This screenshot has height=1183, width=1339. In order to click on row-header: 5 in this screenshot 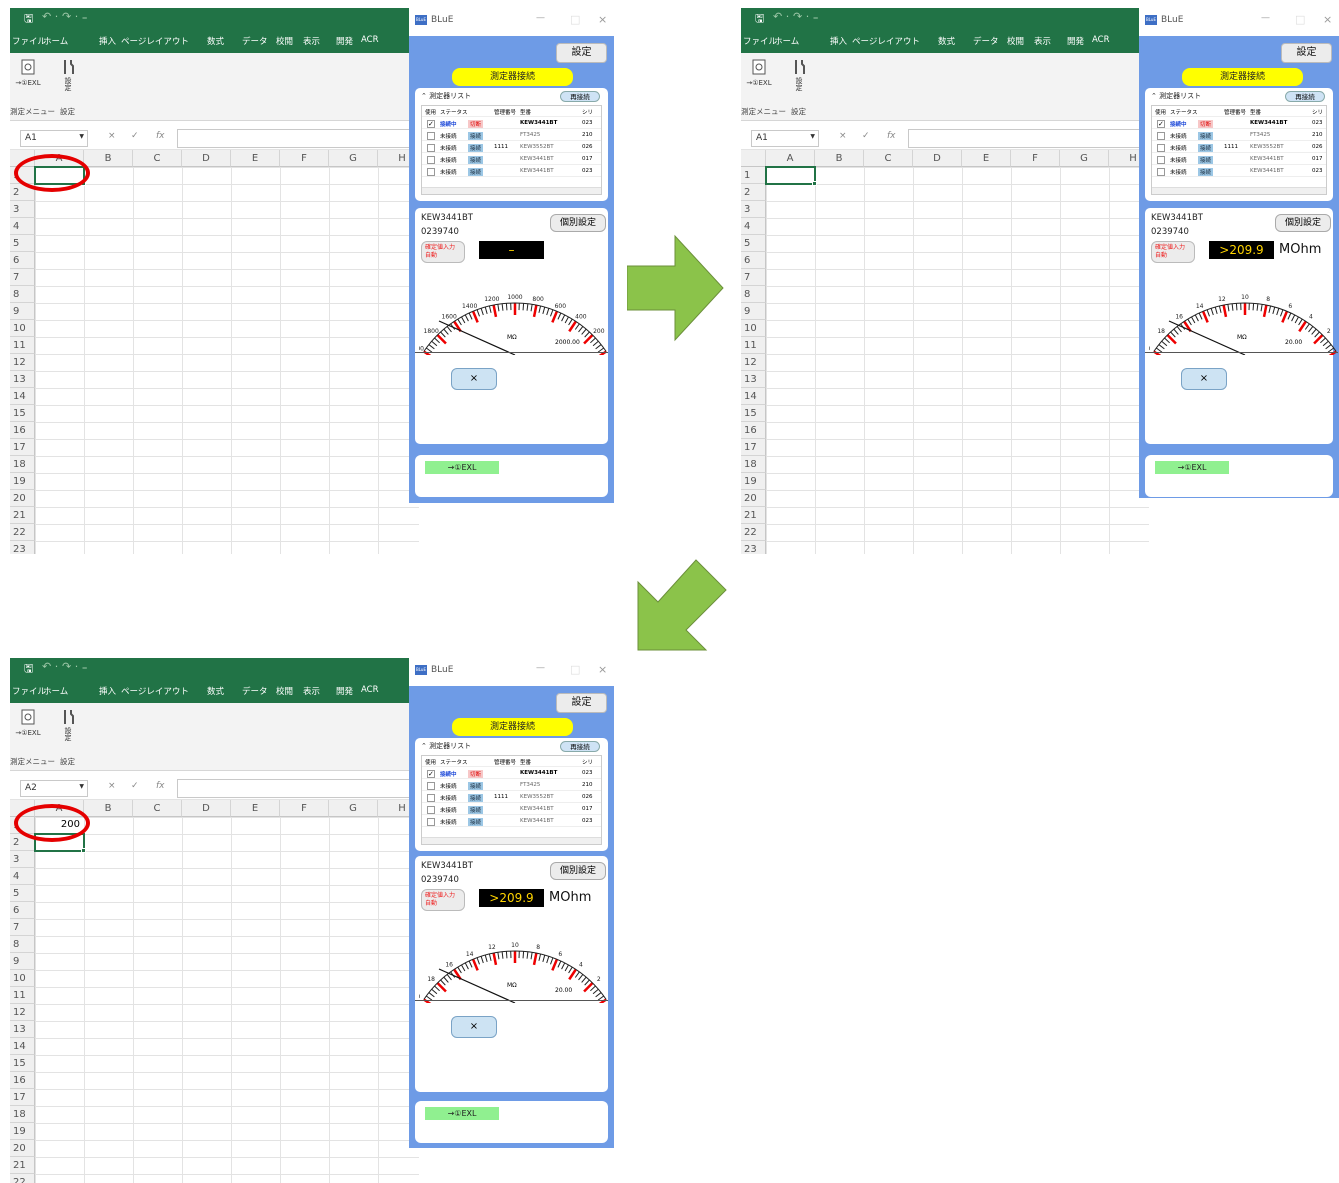, I will do `click(22, 243)`.